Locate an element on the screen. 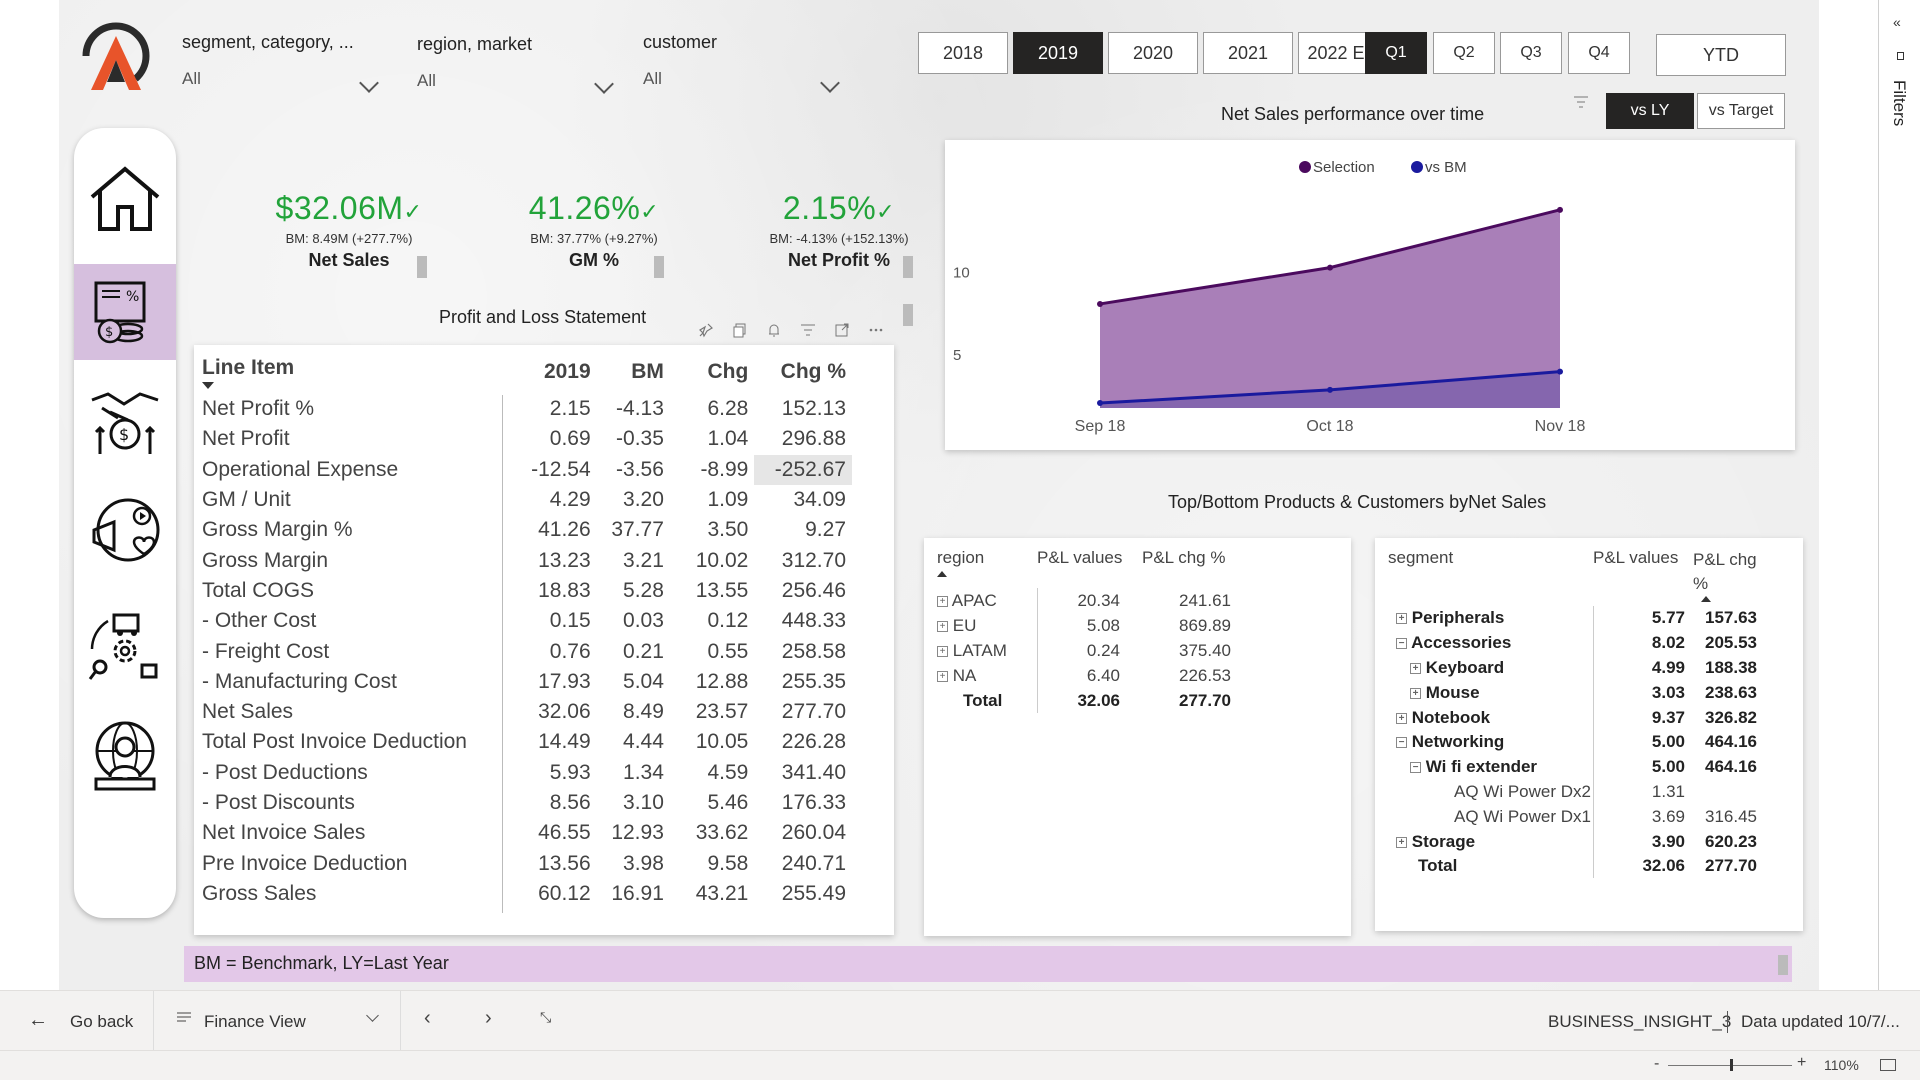 This screenshot has height=1080, width=1920. nav-supply-chain is located at coordinates (125, 646).